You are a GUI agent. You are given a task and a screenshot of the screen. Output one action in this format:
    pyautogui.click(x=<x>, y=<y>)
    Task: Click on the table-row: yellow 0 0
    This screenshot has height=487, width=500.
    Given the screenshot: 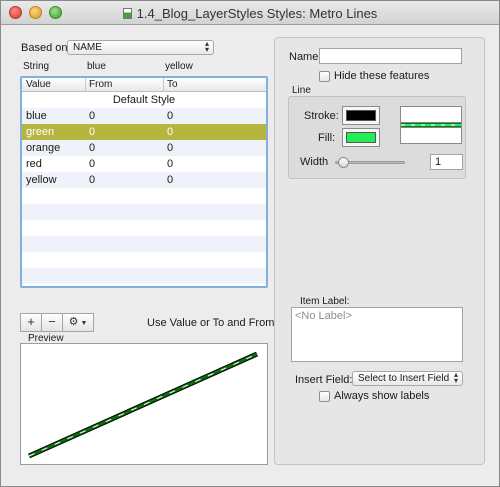 What is the action you would take?
    pyautogui.click(x=144, y=180)
    